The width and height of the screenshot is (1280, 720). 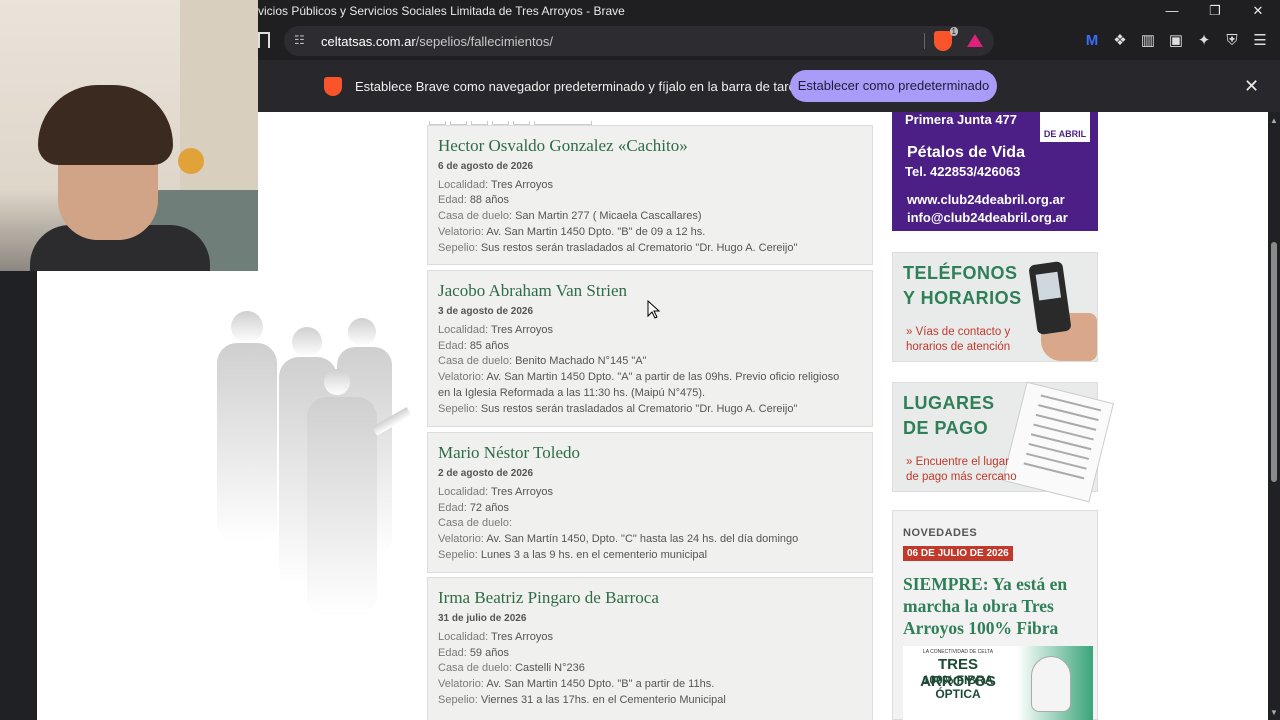 I want to click on mouse-cursor-icon, so click(x=654, y=309).